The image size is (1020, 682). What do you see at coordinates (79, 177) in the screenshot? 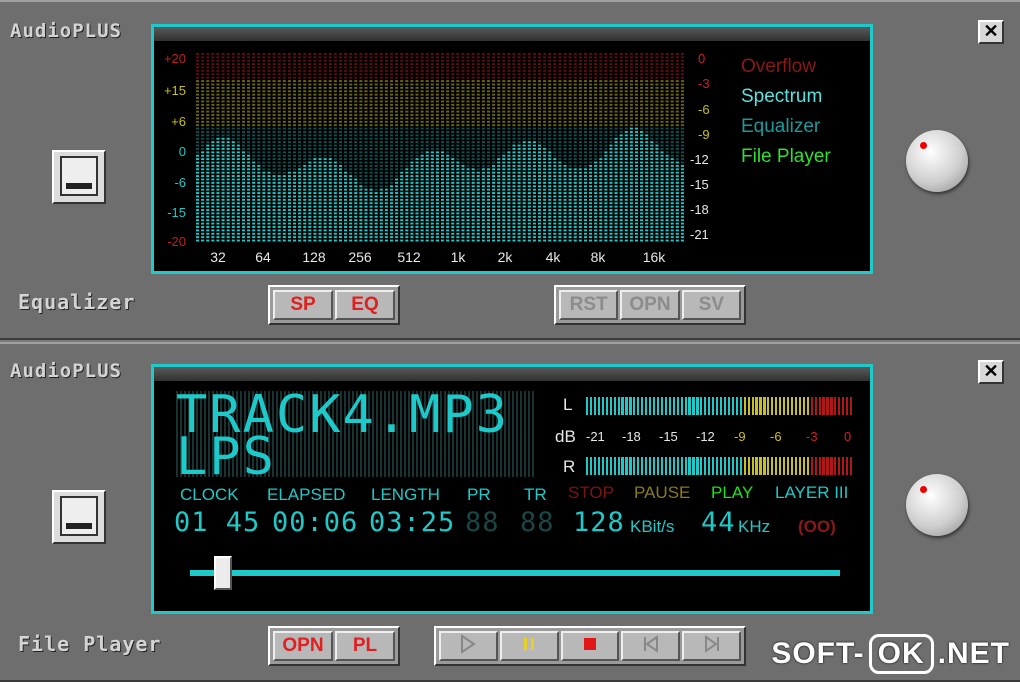
I see `minimize-button` at bounding box center [79, 177].